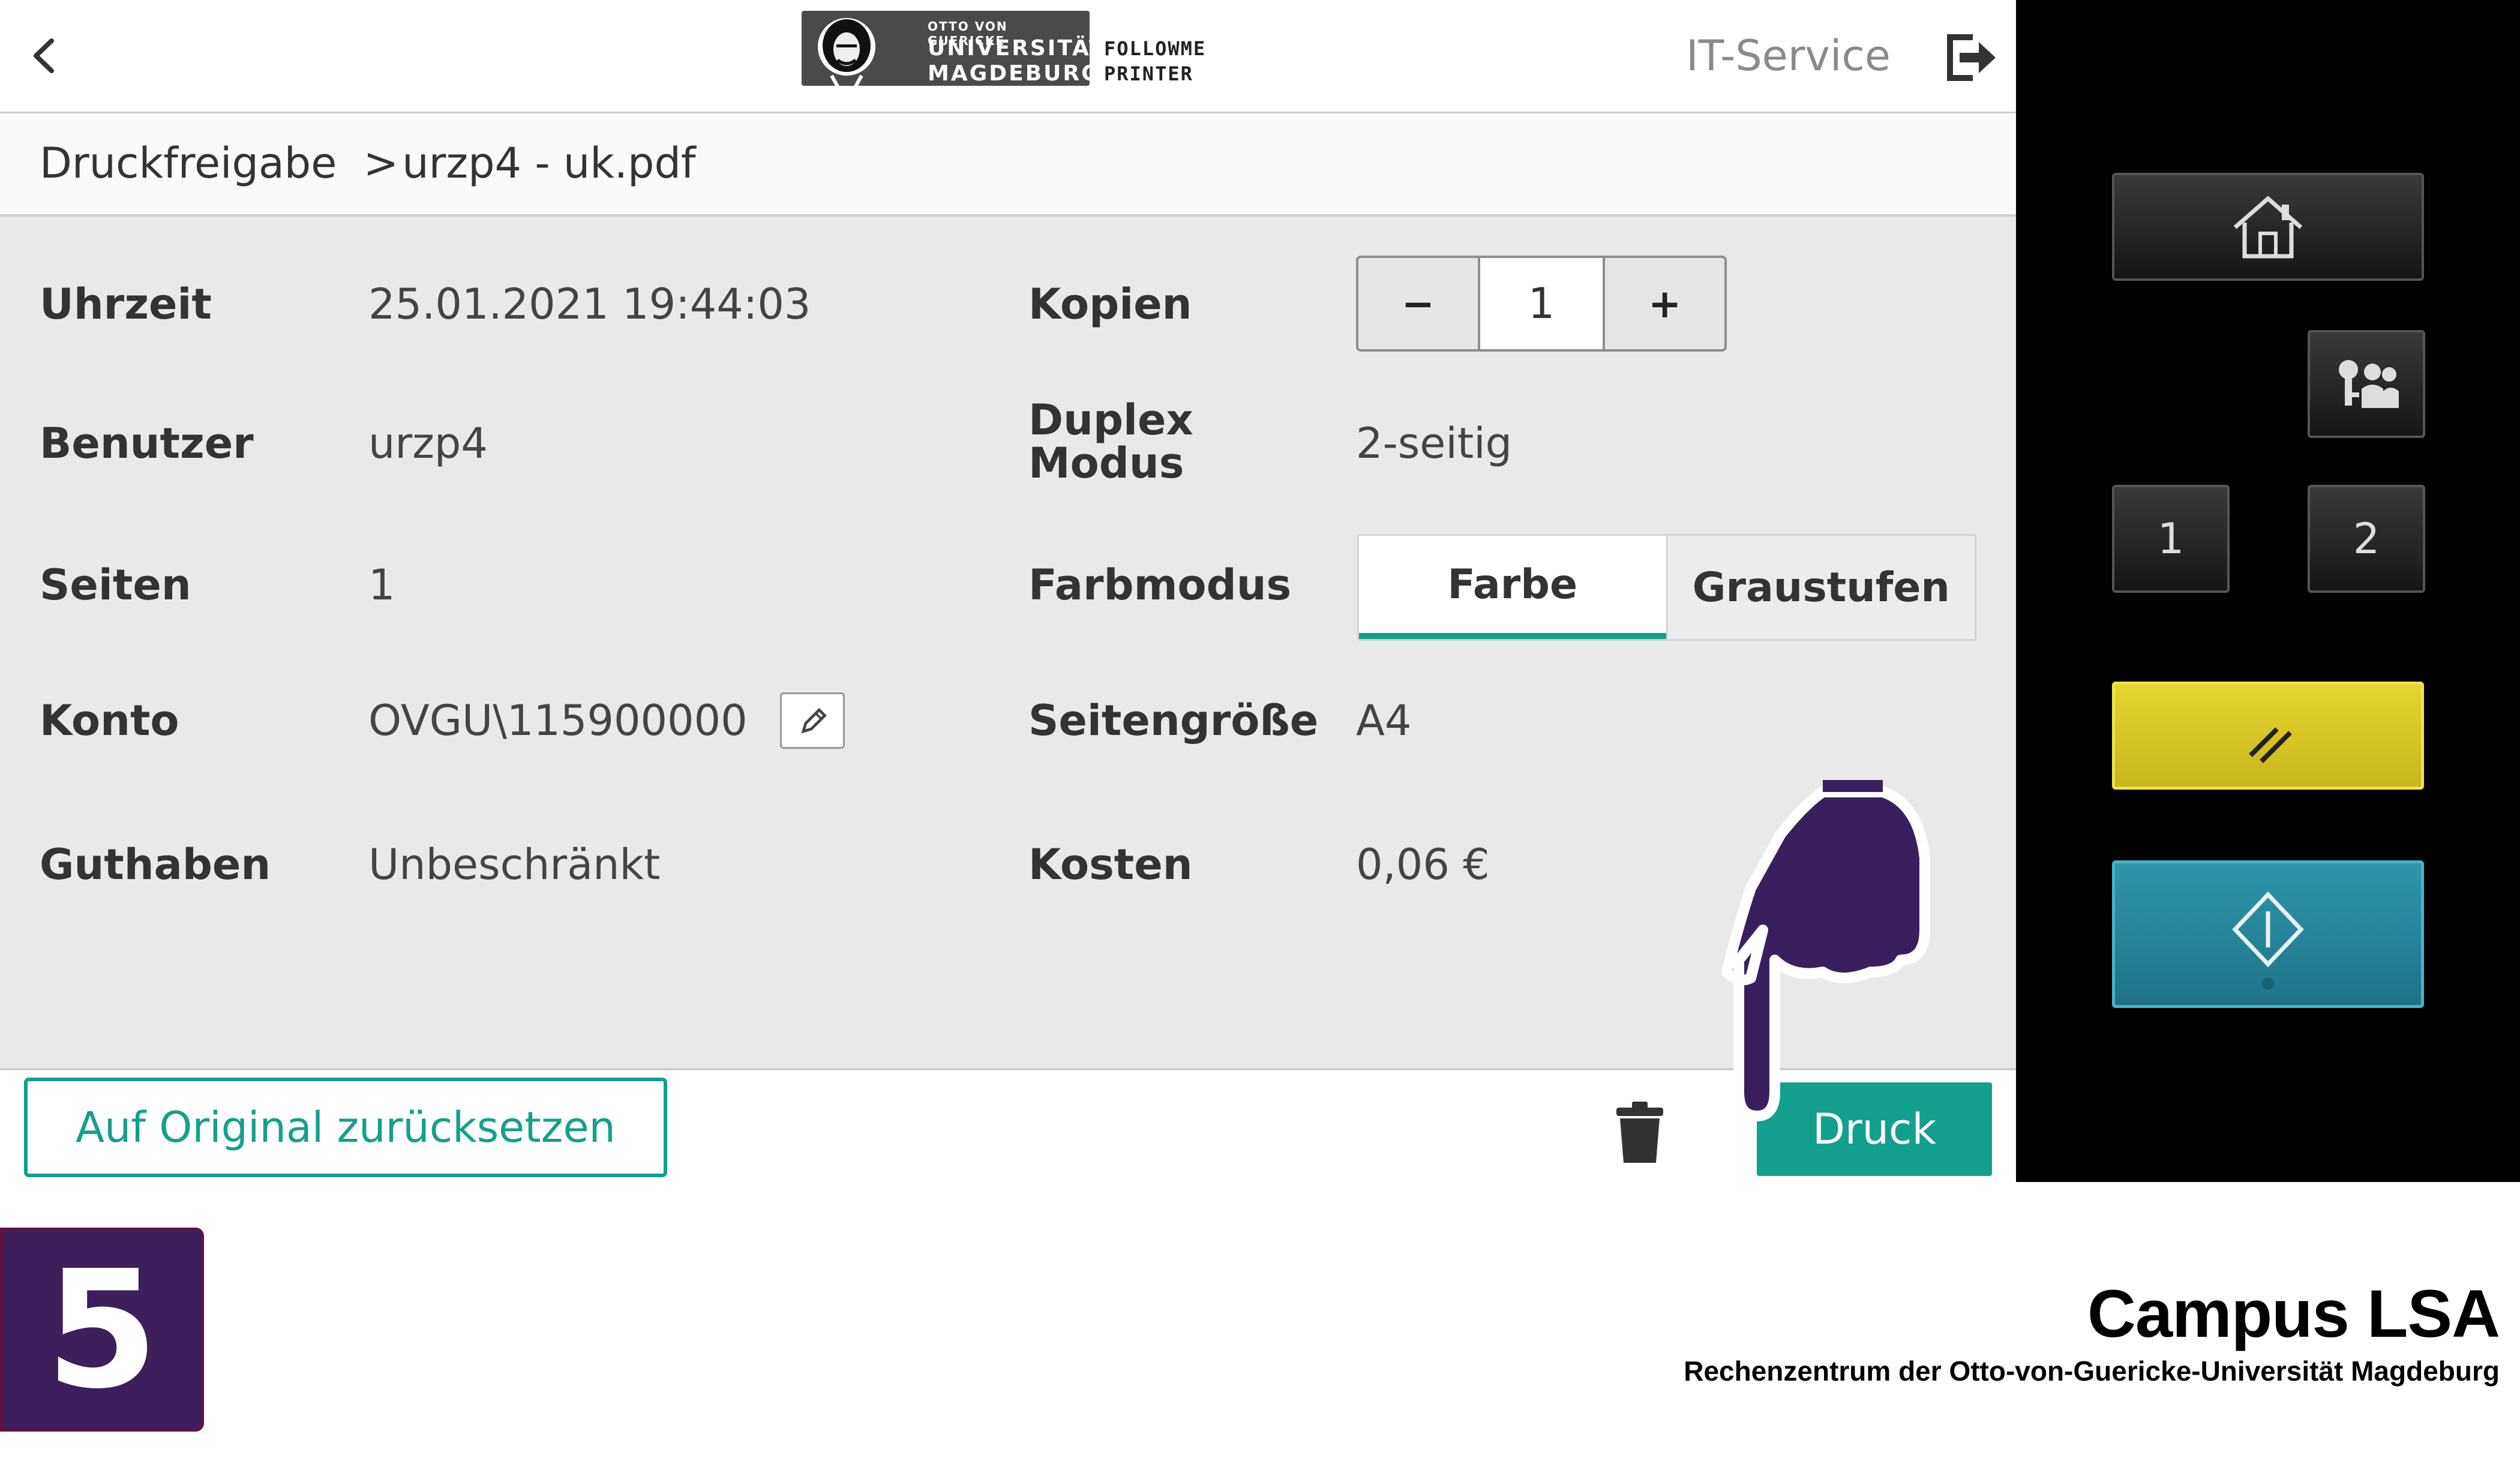  I want to click on pointing-hand-icon, so click(1825, 950).